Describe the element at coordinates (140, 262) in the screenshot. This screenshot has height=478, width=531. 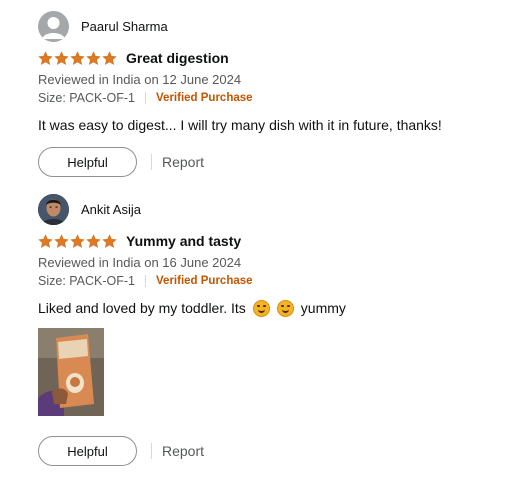
I see `review-date: Reviewed in India on 16 June 2024` at that location.